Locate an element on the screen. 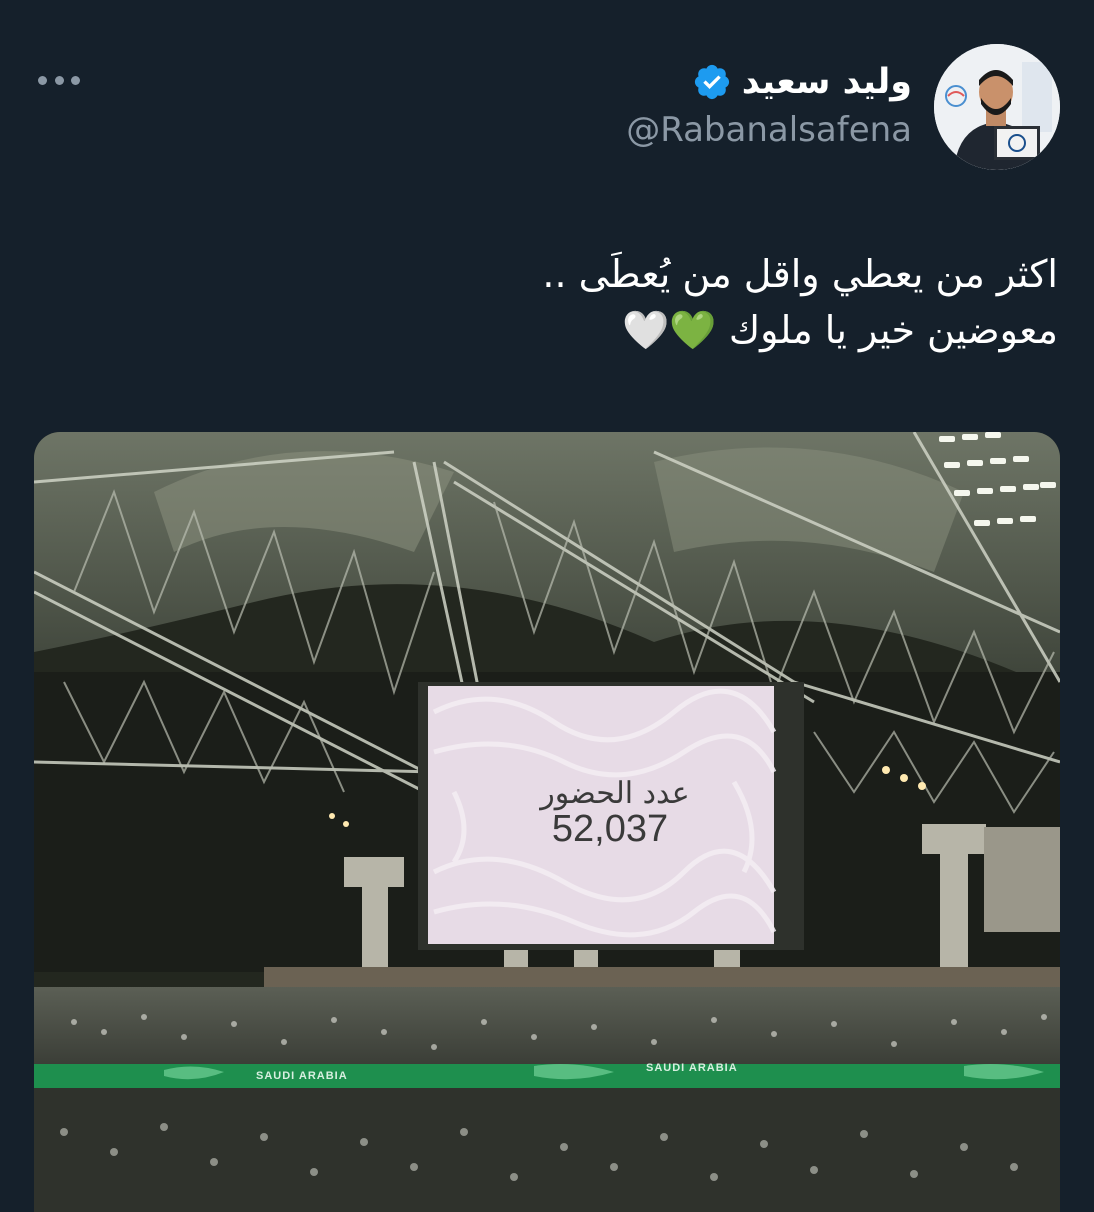  avatar is located at coordinates (997, 107).